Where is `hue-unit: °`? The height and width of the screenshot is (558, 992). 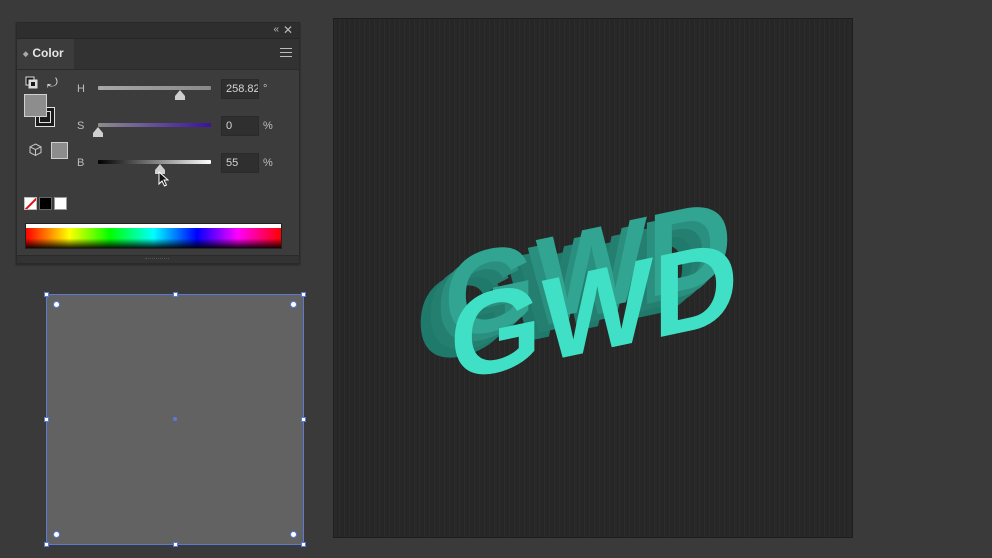
hue-unit: ° is located at coordinates (265, 89).